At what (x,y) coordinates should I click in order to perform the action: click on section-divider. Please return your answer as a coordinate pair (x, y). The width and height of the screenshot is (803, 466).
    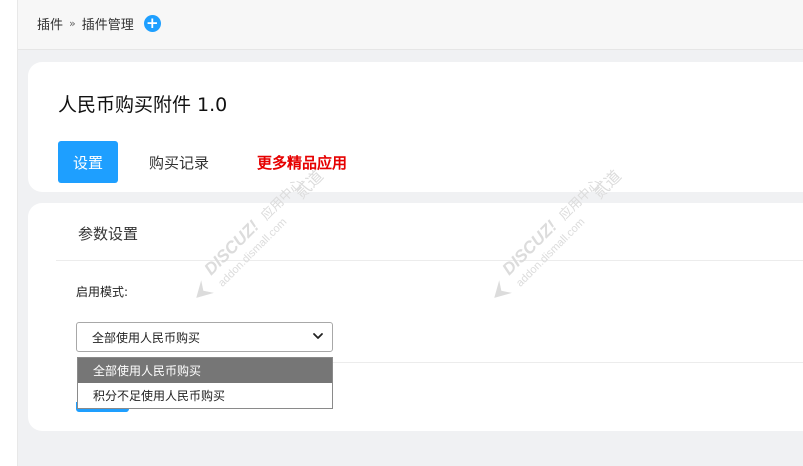
    Looking at the image, I should click on (429, 260).